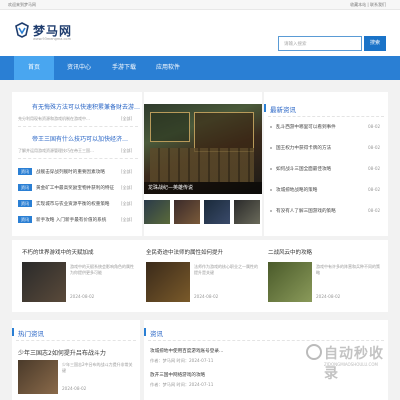 This screenshot has width=400, height=400. Describe the element at coordinates (319, 211) in the screenshot. I see `latest-item: 有没有人了解三国游戏的策略` at that location.